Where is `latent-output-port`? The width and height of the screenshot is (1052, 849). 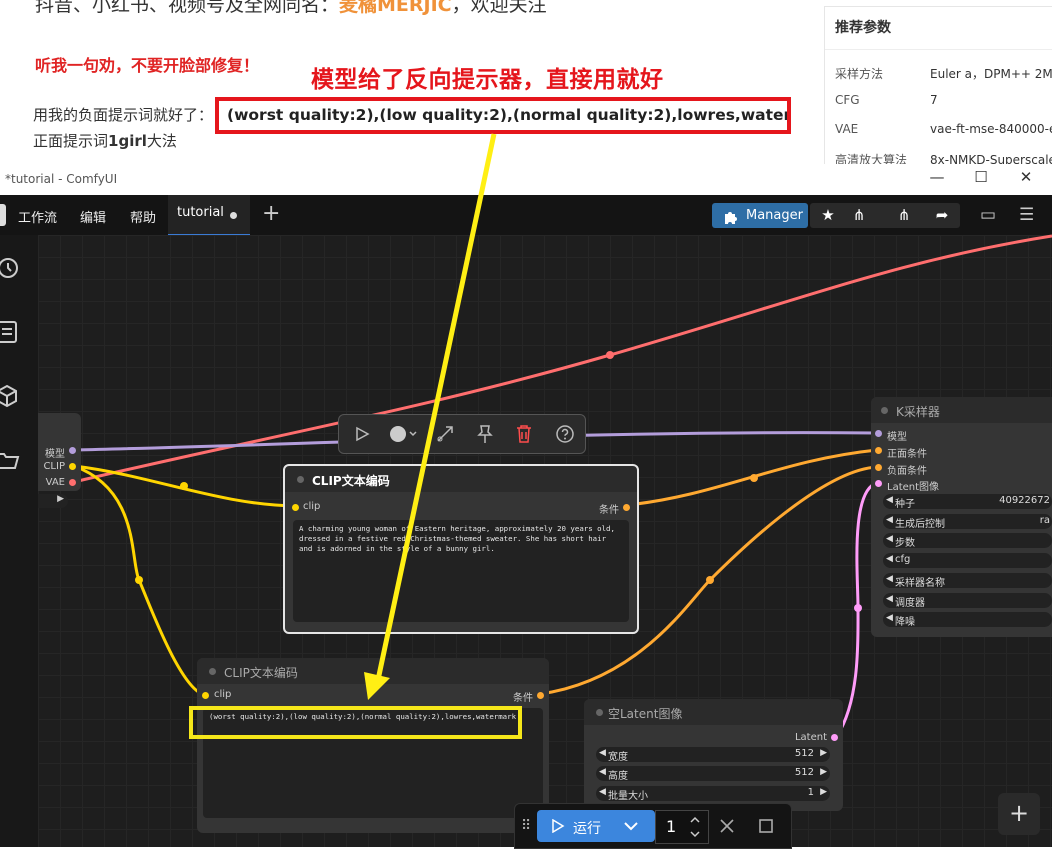
latent-output-port is located at coordinates (834, 737).